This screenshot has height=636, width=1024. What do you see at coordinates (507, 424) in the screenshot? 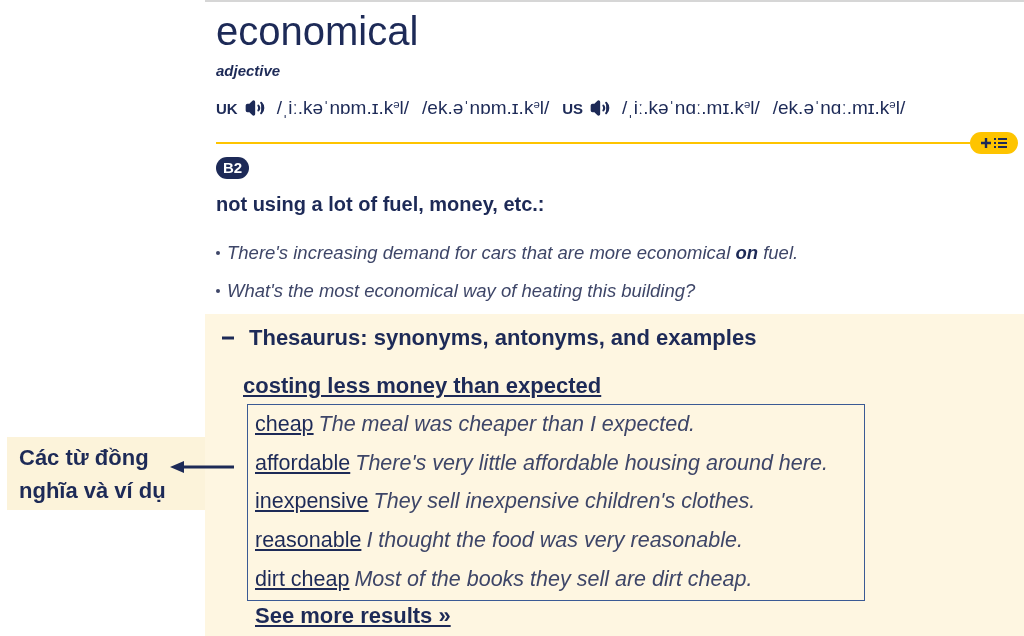
I see `example-sentence: The meal was cheaper than I expected.` at bounding box center [507, 424].